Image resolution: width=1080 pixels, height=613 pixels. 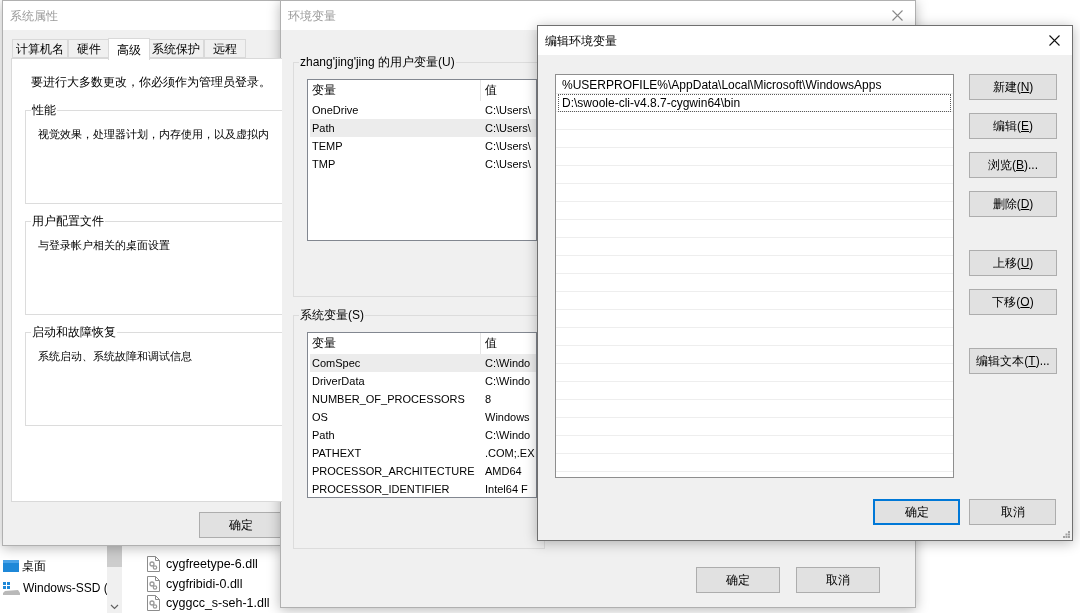 What do you see at coordinates (115, 356) in the screenshot?
I see `group-description: 系统启动、系统故障和调试信息` at bounding box center [115, 356].